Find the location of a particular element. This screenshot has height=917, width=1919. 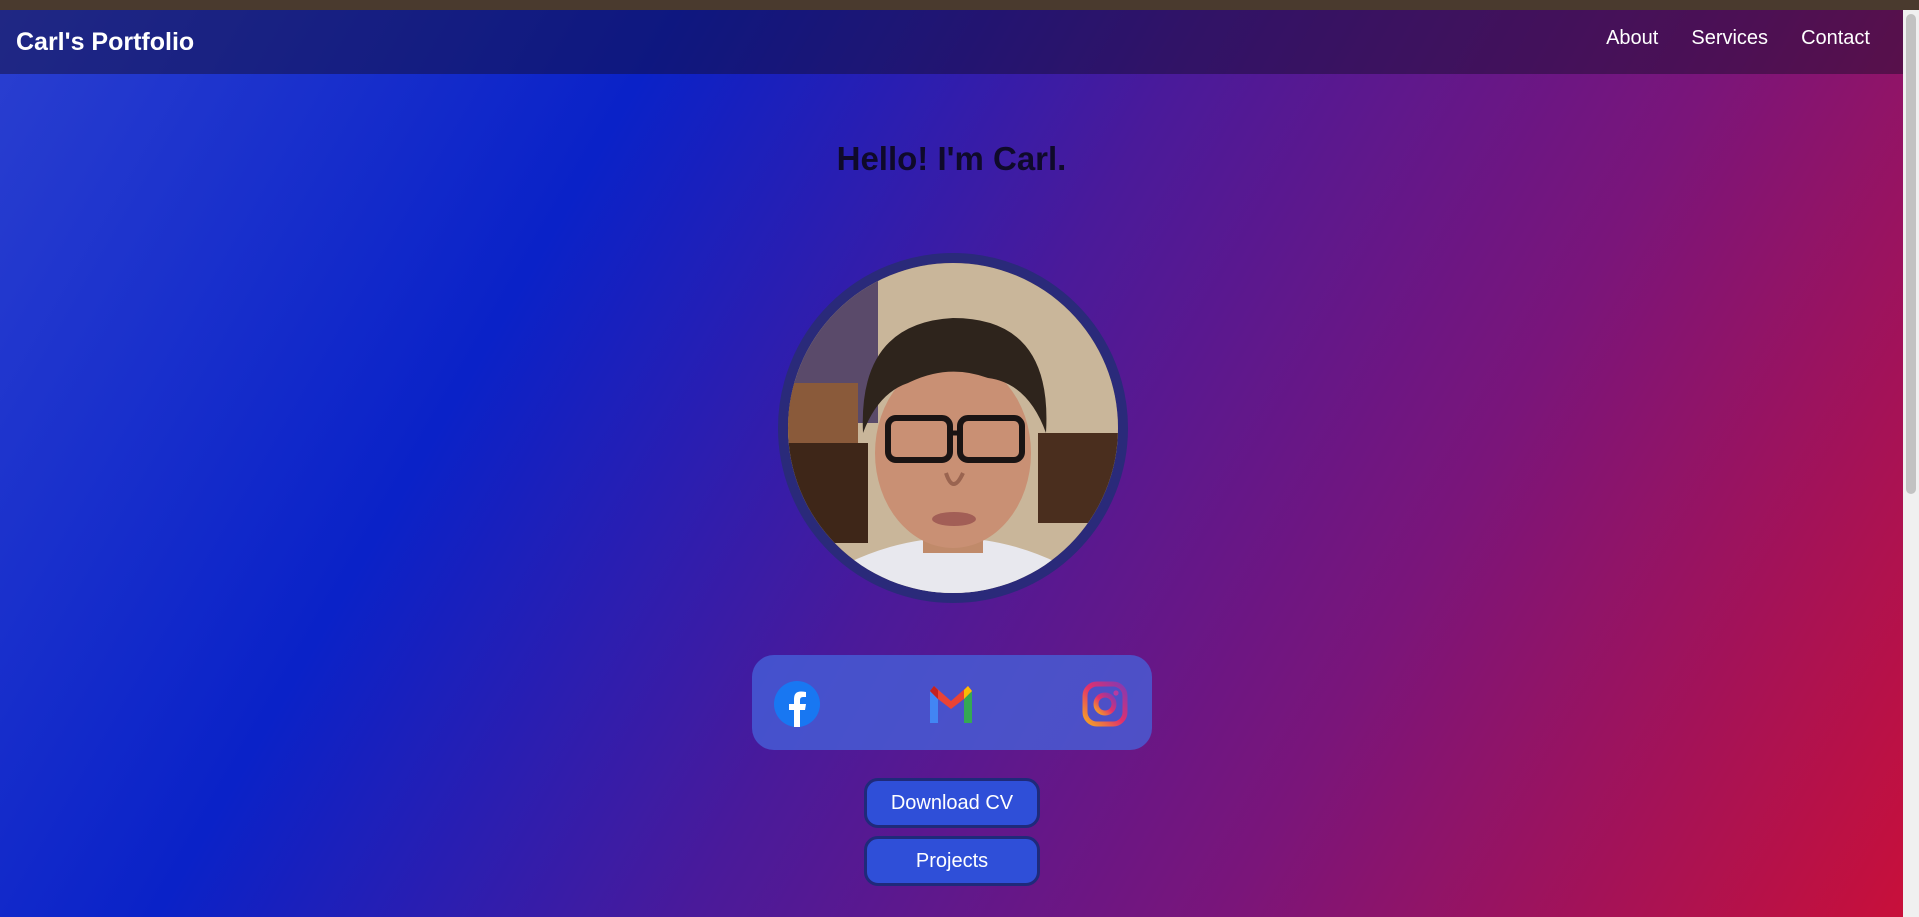

profile-photo is located at coordinates (953, 428).